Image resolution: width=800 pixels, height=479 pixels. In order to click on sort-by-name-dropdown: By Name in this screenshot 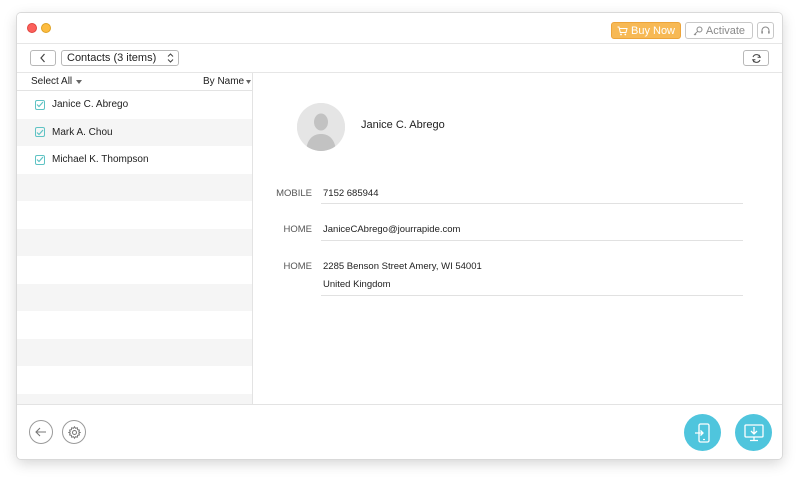, I will do `click(227, 81)`.